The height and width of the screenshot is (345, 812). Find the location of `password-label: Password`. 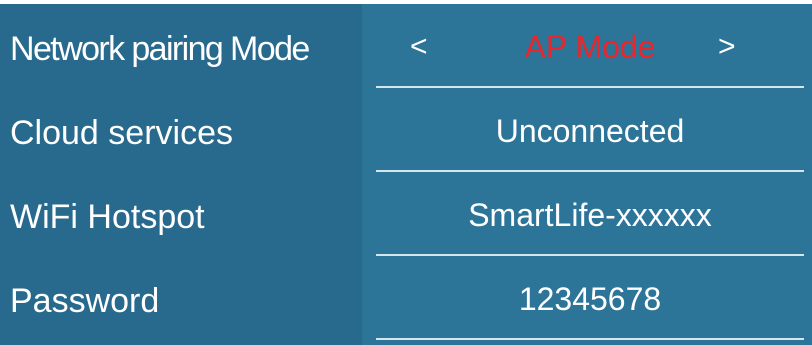

password-label: Password is located at coordinates (85, 301).